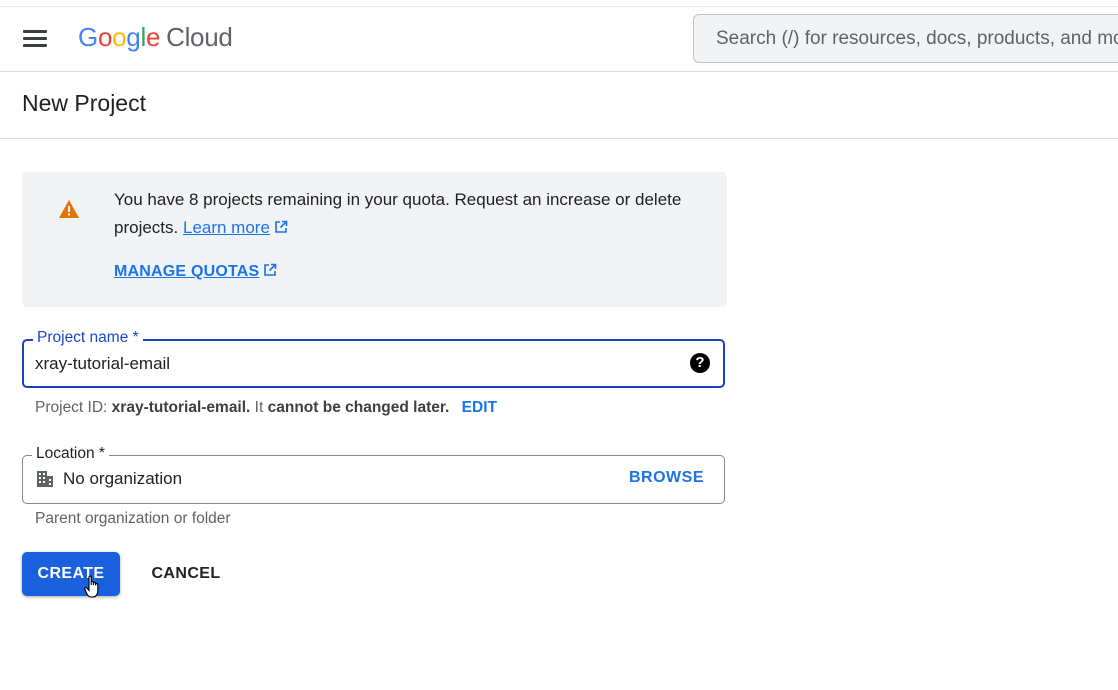 The width and height of the screenshot is (1118, 690). What do you see at coordinates (666, 478) in the screenshot?
I see `browse-button: BROWSE` at bounding box center [666, 478].